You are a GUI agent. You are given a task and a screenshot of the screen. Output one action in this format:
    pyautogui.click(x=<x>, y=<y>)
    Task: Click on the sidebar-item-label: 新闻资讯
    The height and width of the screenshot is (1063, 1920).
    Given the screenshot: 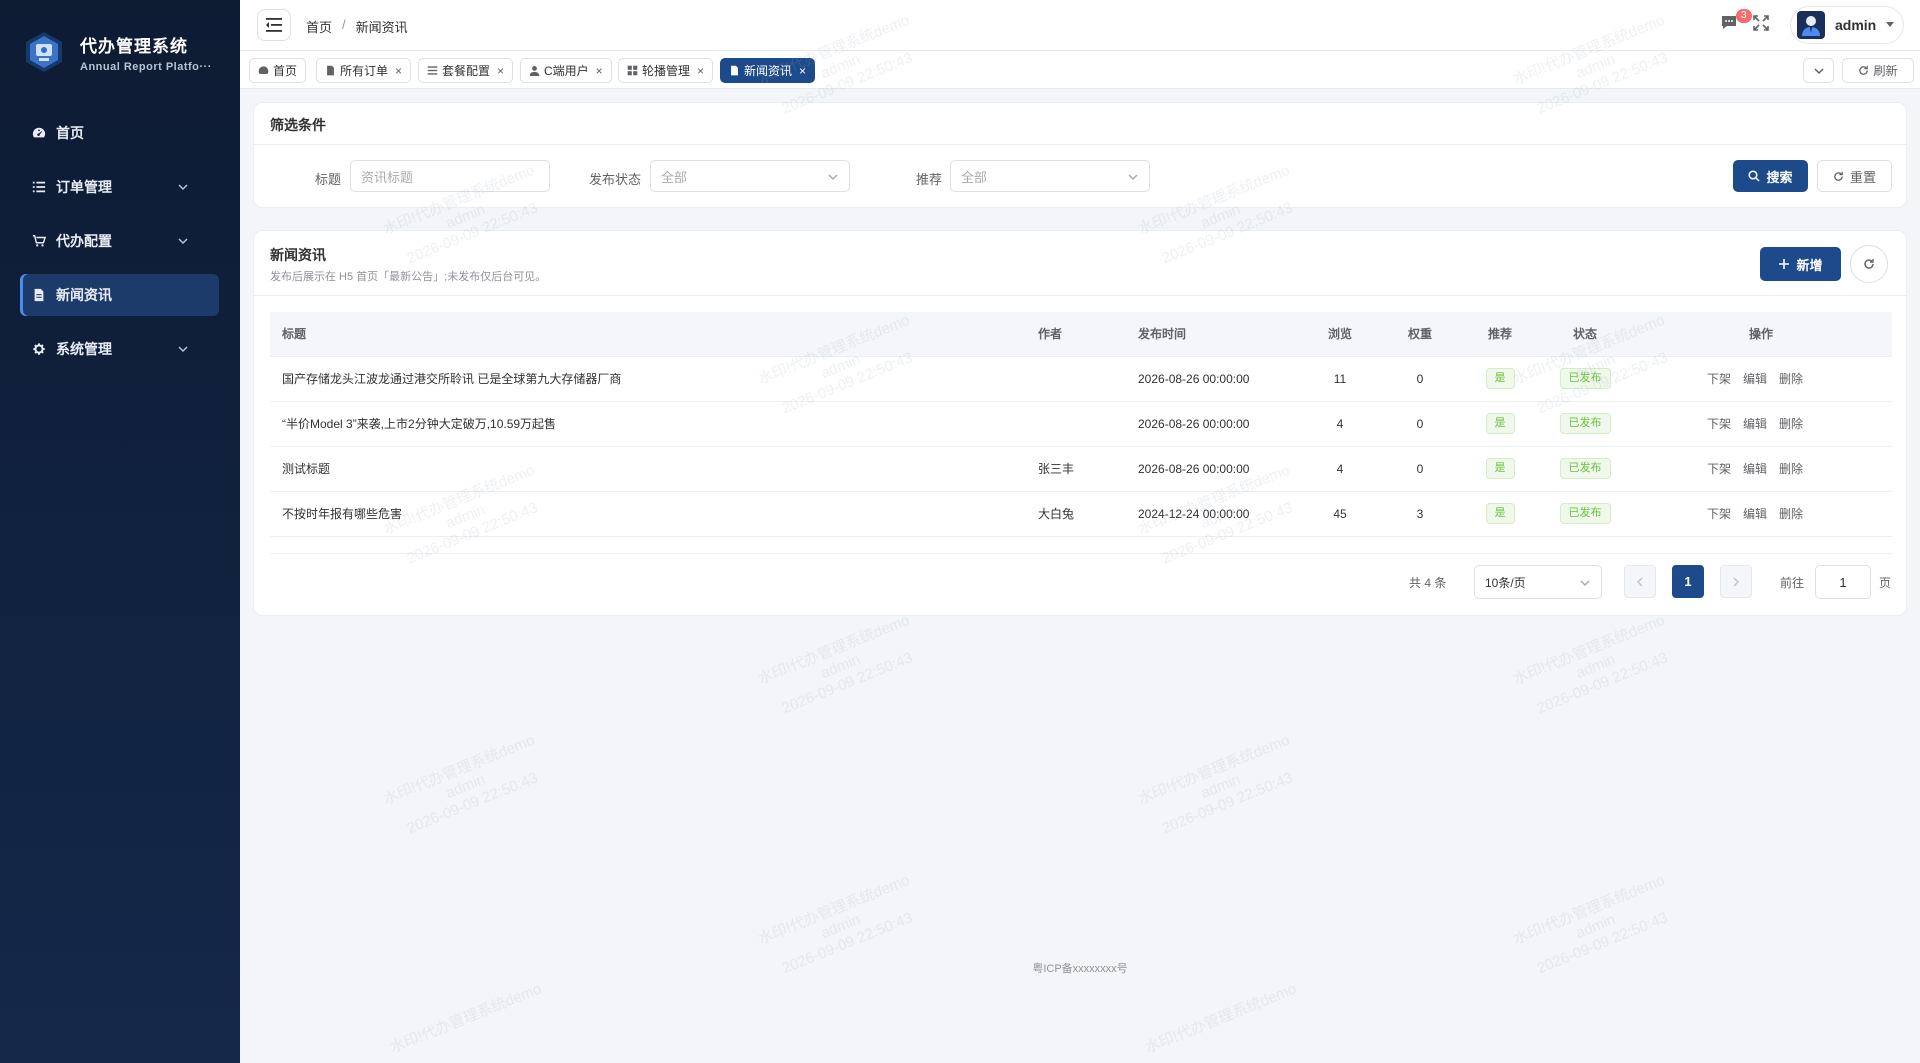 What is the action you would take?
    pyautogui.click(x=84, y=295)
    